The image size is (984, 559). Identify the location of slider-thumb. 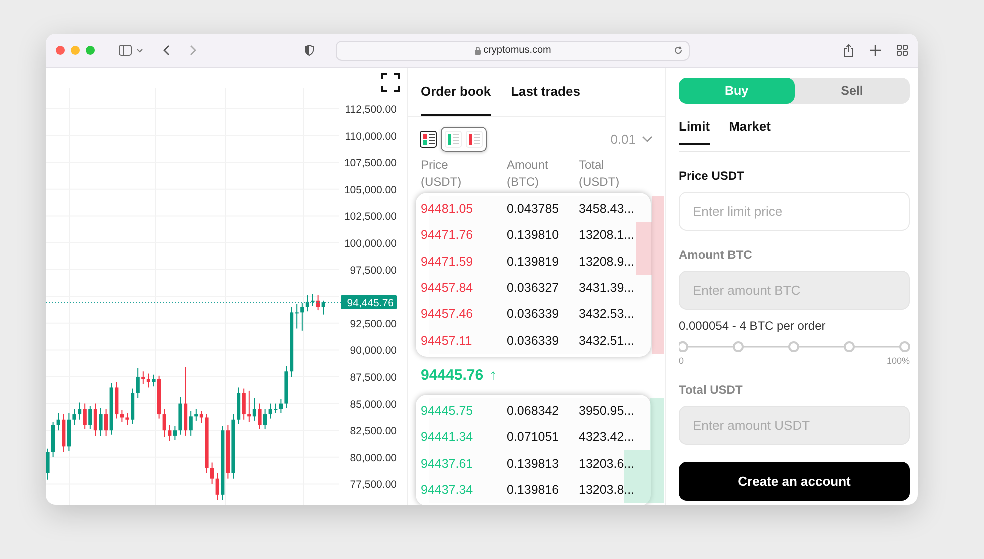
(683, 347).